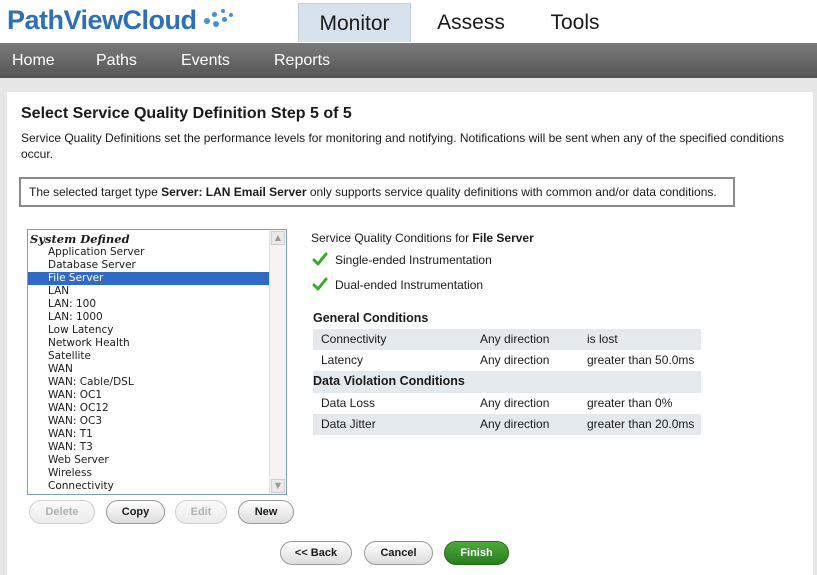 The height and width of the screenshot is (575, 817). Describe the element at coordinates (342, 360) in the screenshot. I see `row-metric: Latency` at that location.